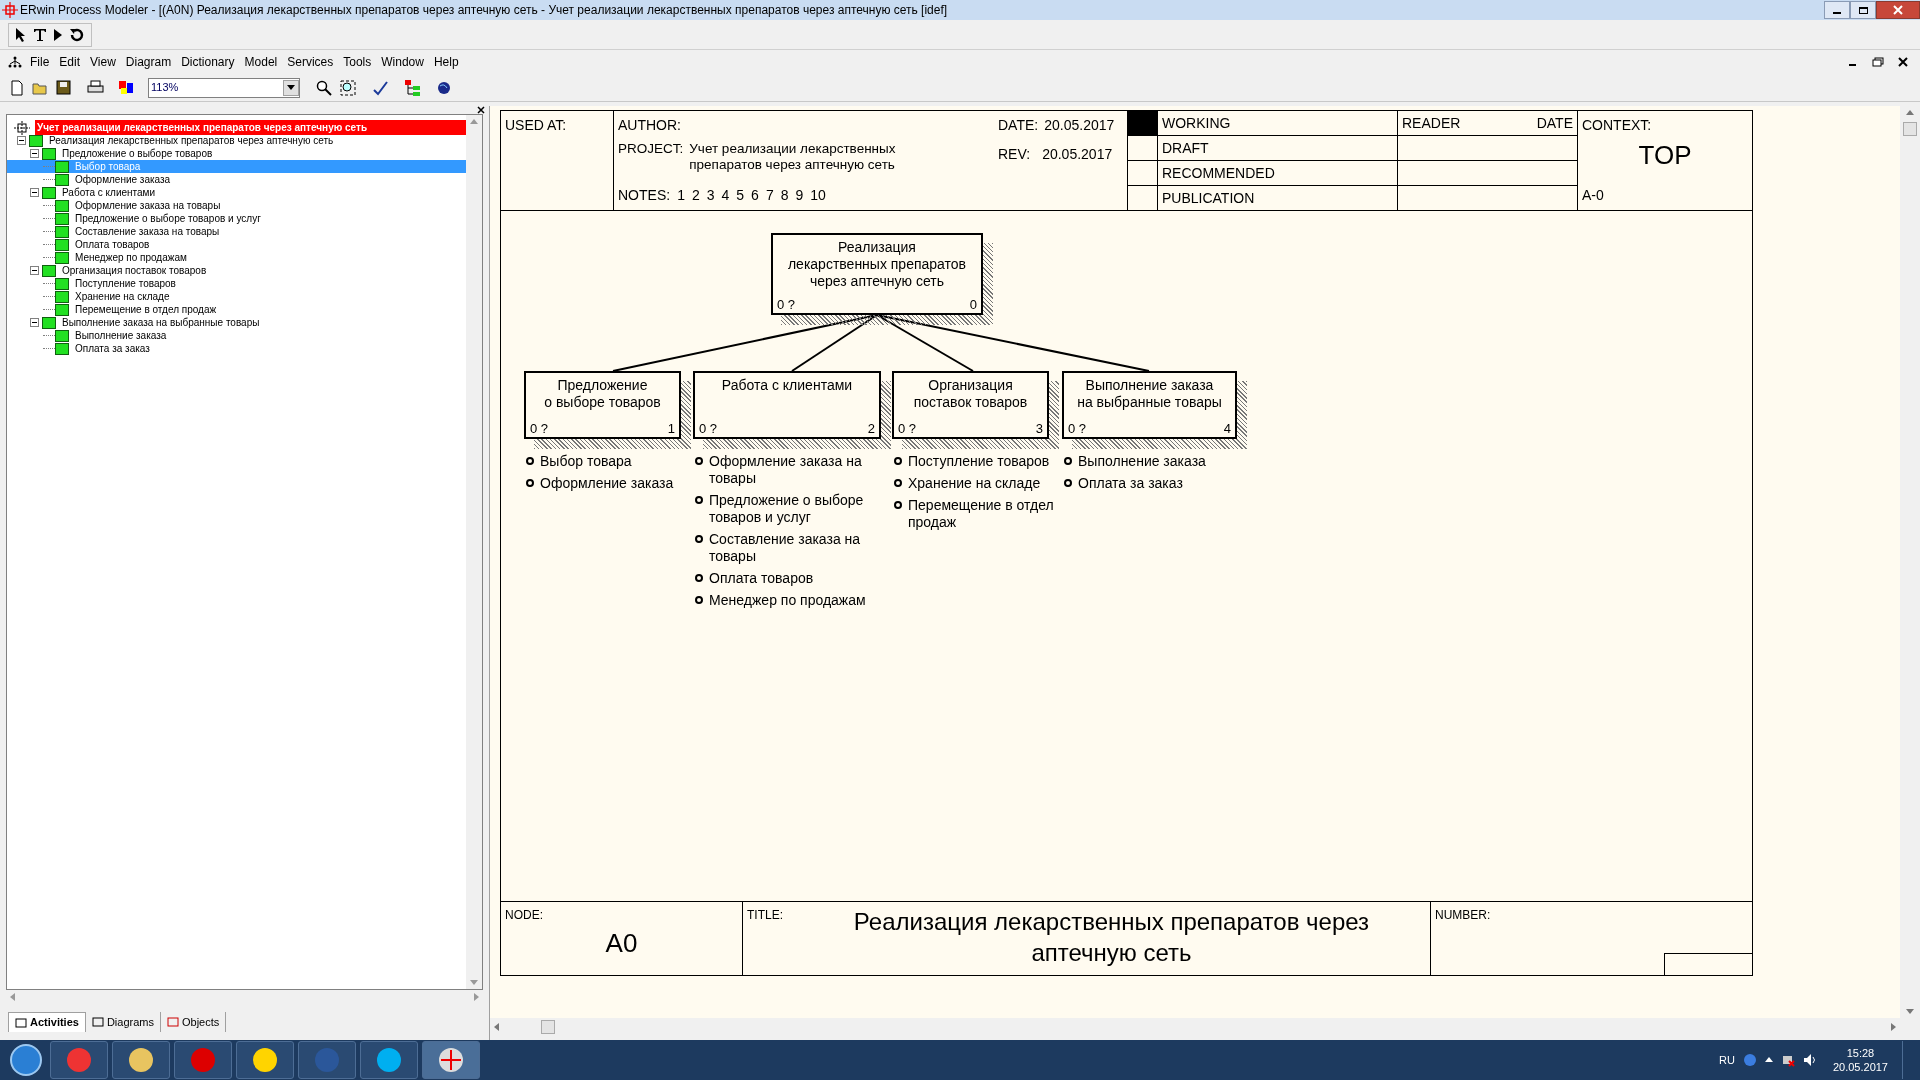  Describe the element at coordinates (1749, 1060) in the screenshot. I see `help-icon` at that location.